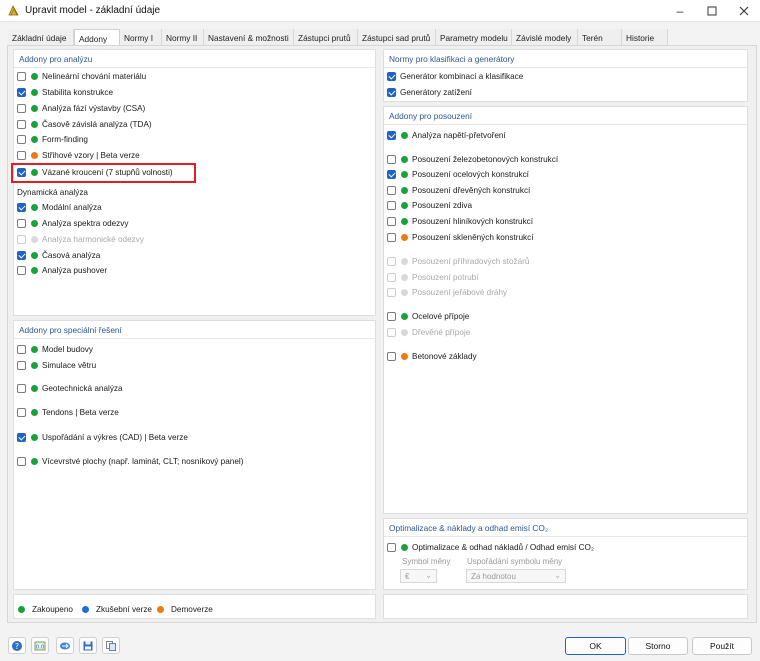 The height and width of the screenshot is (661, 760). I want to click on tab-zastupci-prutu: Zástupci prutů, so click(326, 37).